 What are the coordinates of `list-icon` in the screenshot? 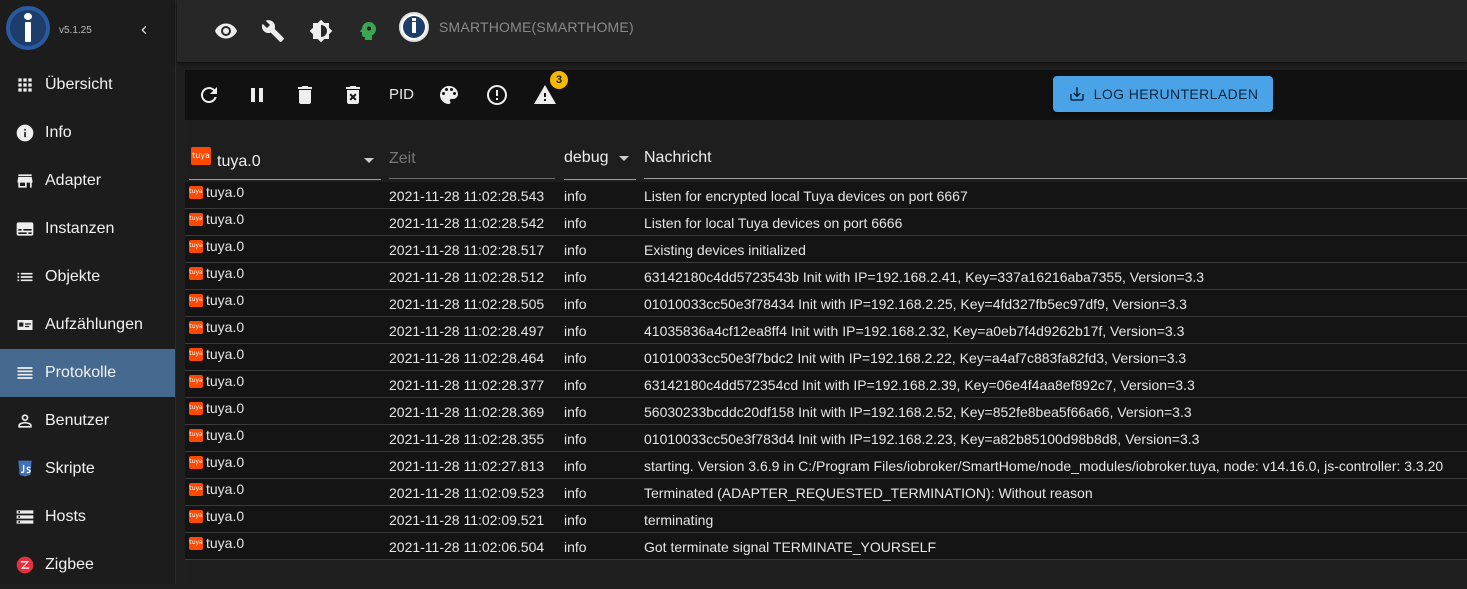 It's located at (25, 277).